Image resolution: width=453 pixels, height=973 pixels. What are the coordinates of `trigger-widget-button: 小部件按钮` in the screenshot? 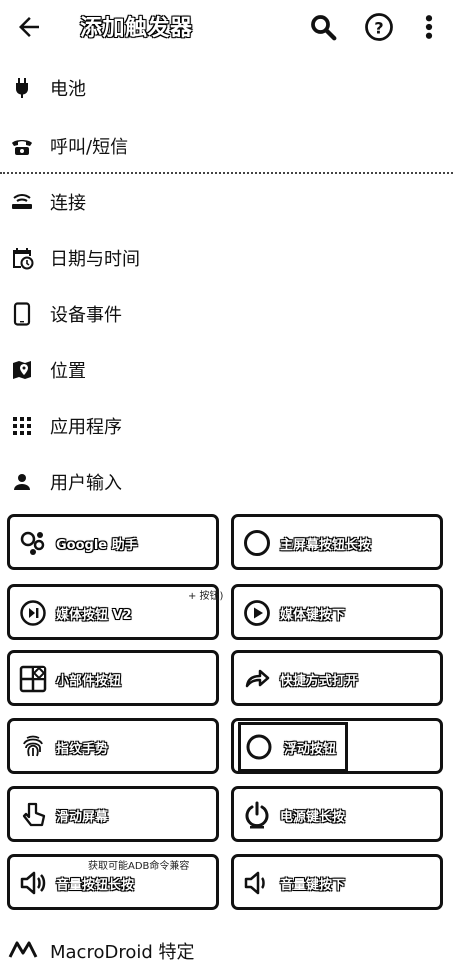 It's located at (113, 678).